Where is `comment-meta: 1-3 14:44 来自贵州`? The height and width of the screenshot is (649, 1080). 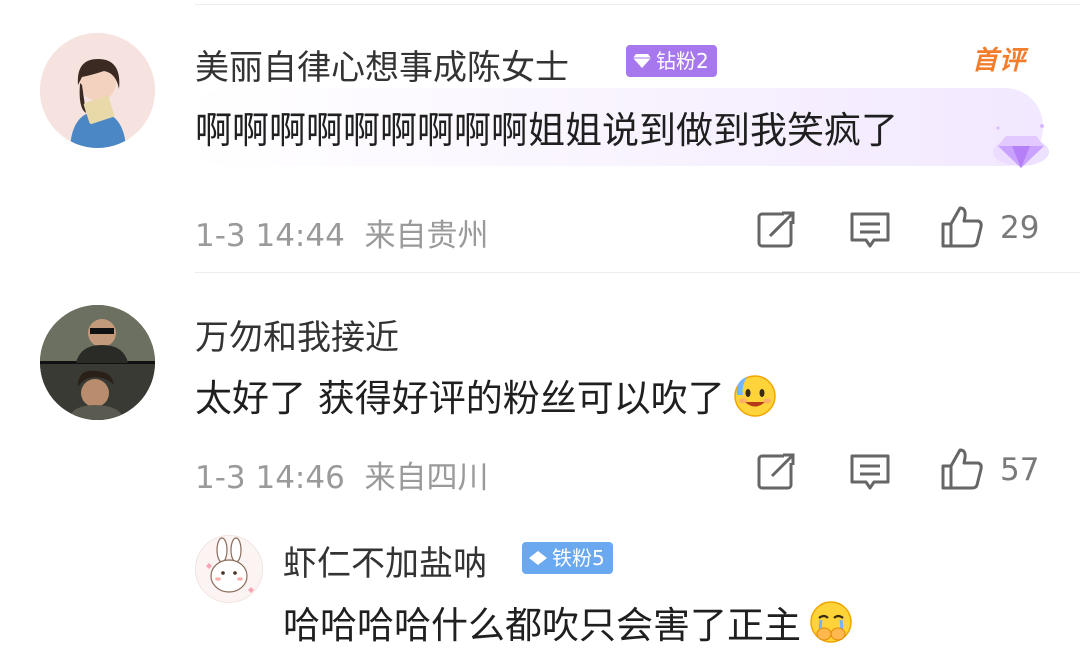
comment-meta: 1-3 14:44 来自贵州 is located at coordinates (342, 232).